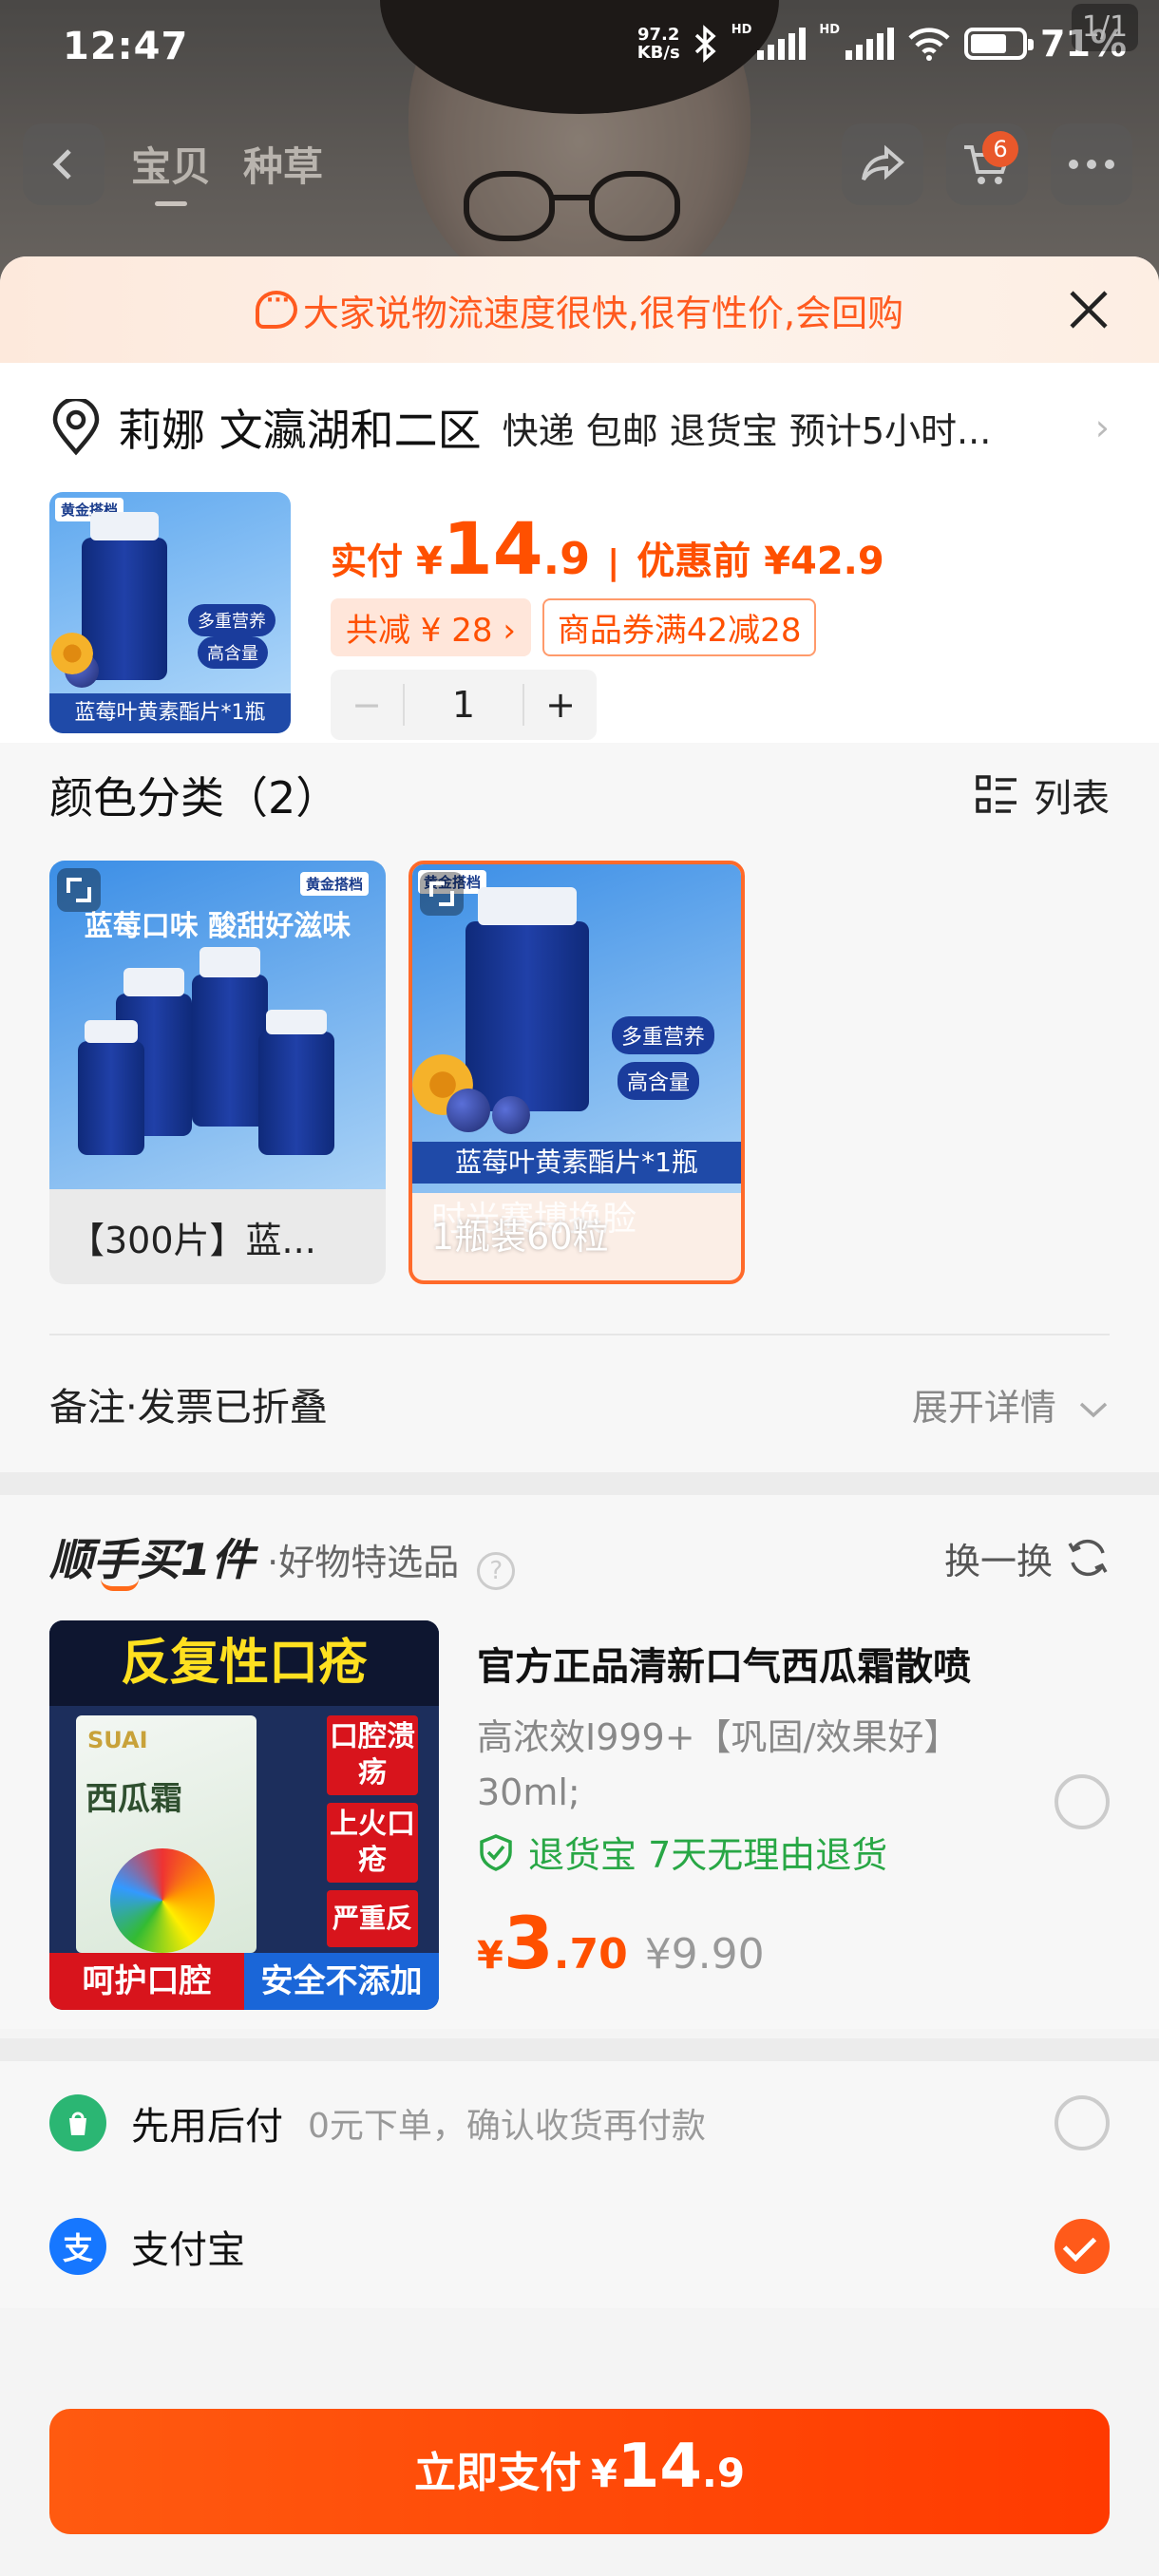  Describe the element at coordinates (590, 1954) in the screenshot. I see `price-decimal: .70` at that location.